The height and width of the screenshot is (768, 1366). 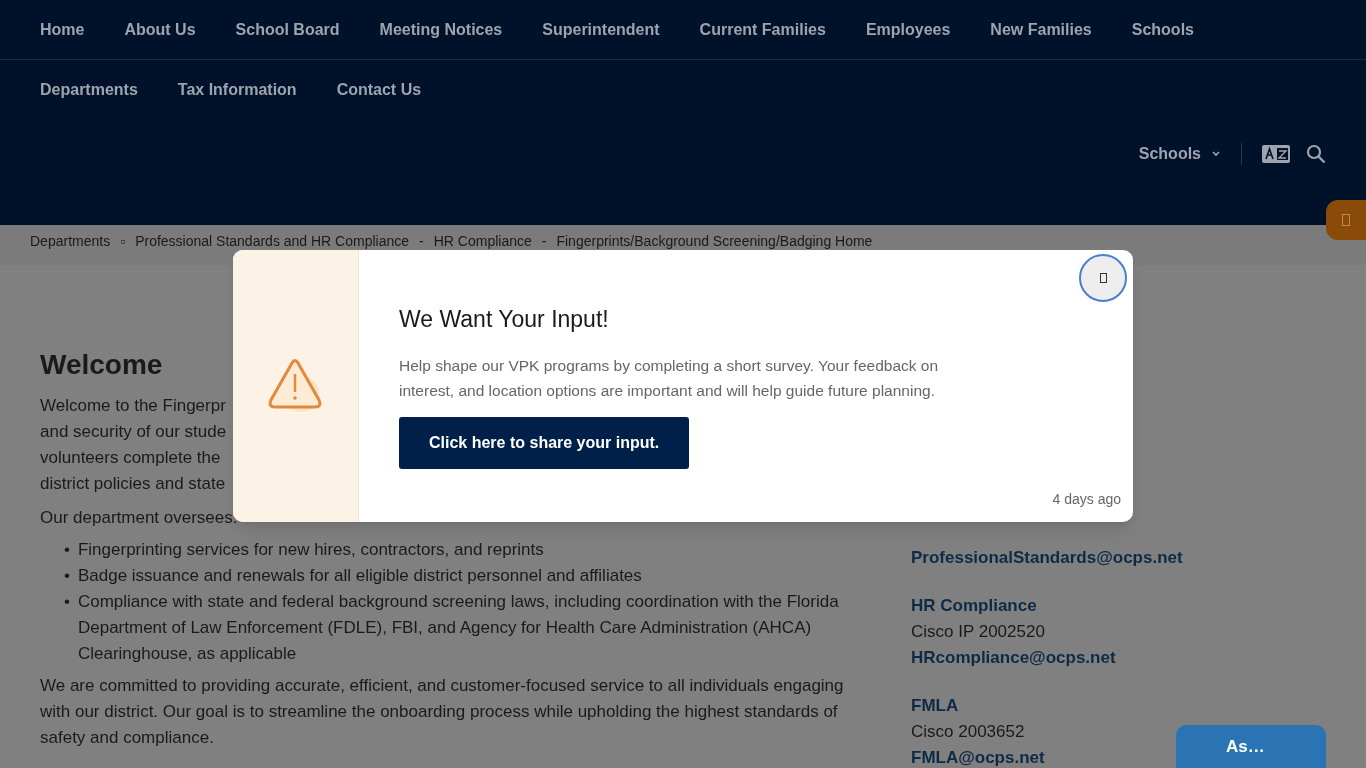 What do you see at coordinates (1047, 558) in the screenshot?
I see `email-link: ProfessionalStandards@ocps.net` at bounding box center [1047, 558].